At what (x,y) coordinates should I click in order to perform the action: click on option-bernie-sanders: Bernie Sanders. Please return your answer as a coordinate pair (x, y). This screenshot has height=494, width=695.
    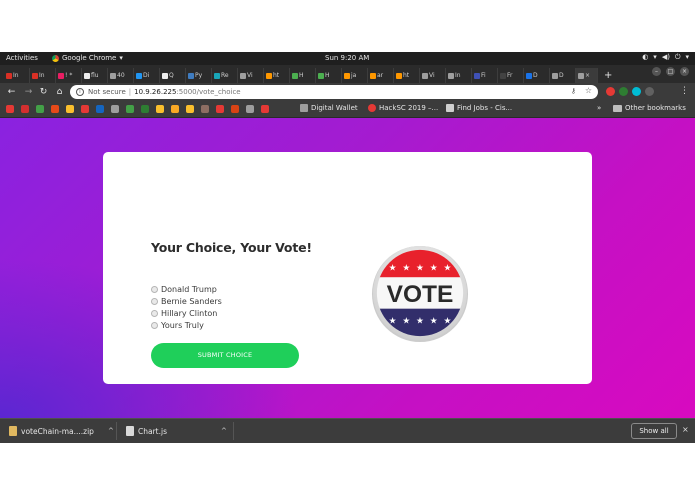
    Looking at the image, I should click on (186, 301).